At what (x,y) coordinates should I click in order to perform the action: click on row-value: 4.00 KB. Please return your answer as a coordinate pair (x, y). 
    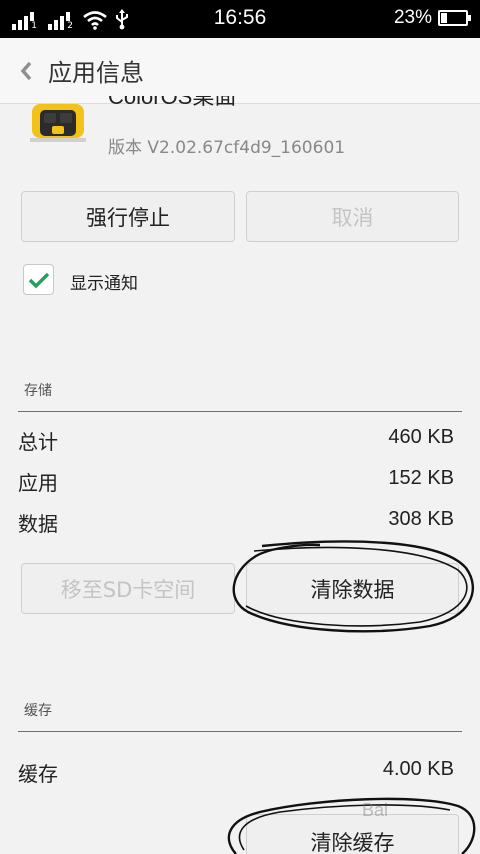
    Looking at the image, I should click on (418, 769).